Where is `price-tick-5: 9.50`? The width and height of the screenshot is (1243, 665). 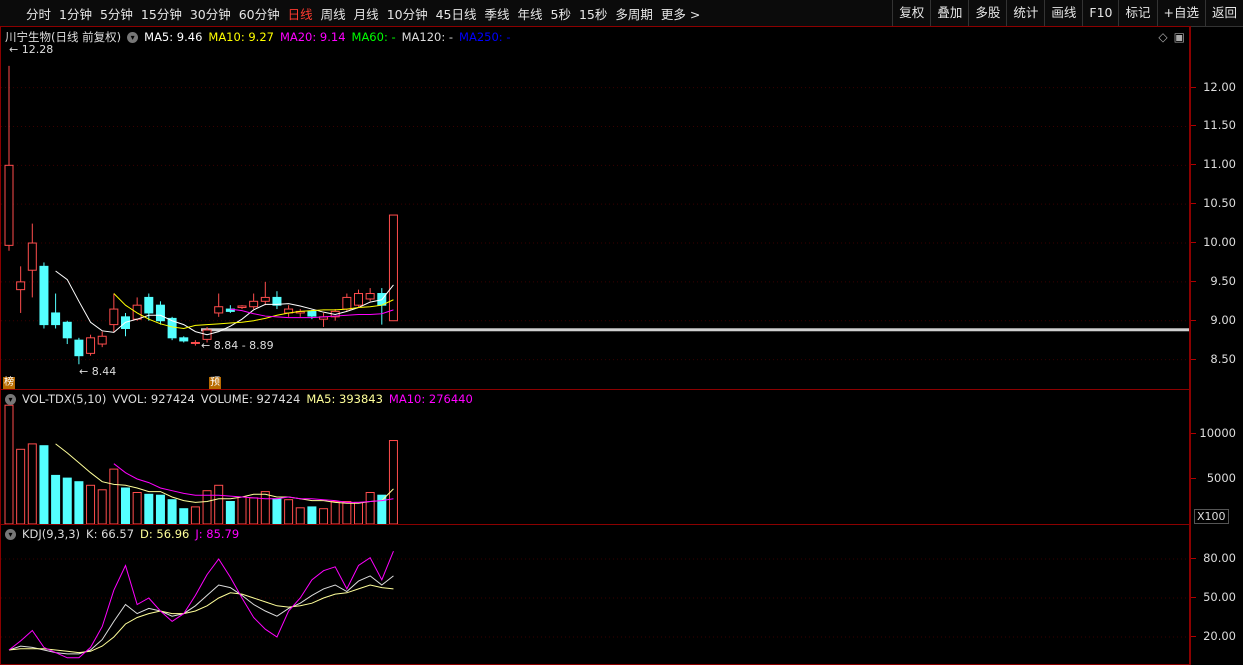 price-tick-5: 9.50 is located at coordinates (1223, 280).